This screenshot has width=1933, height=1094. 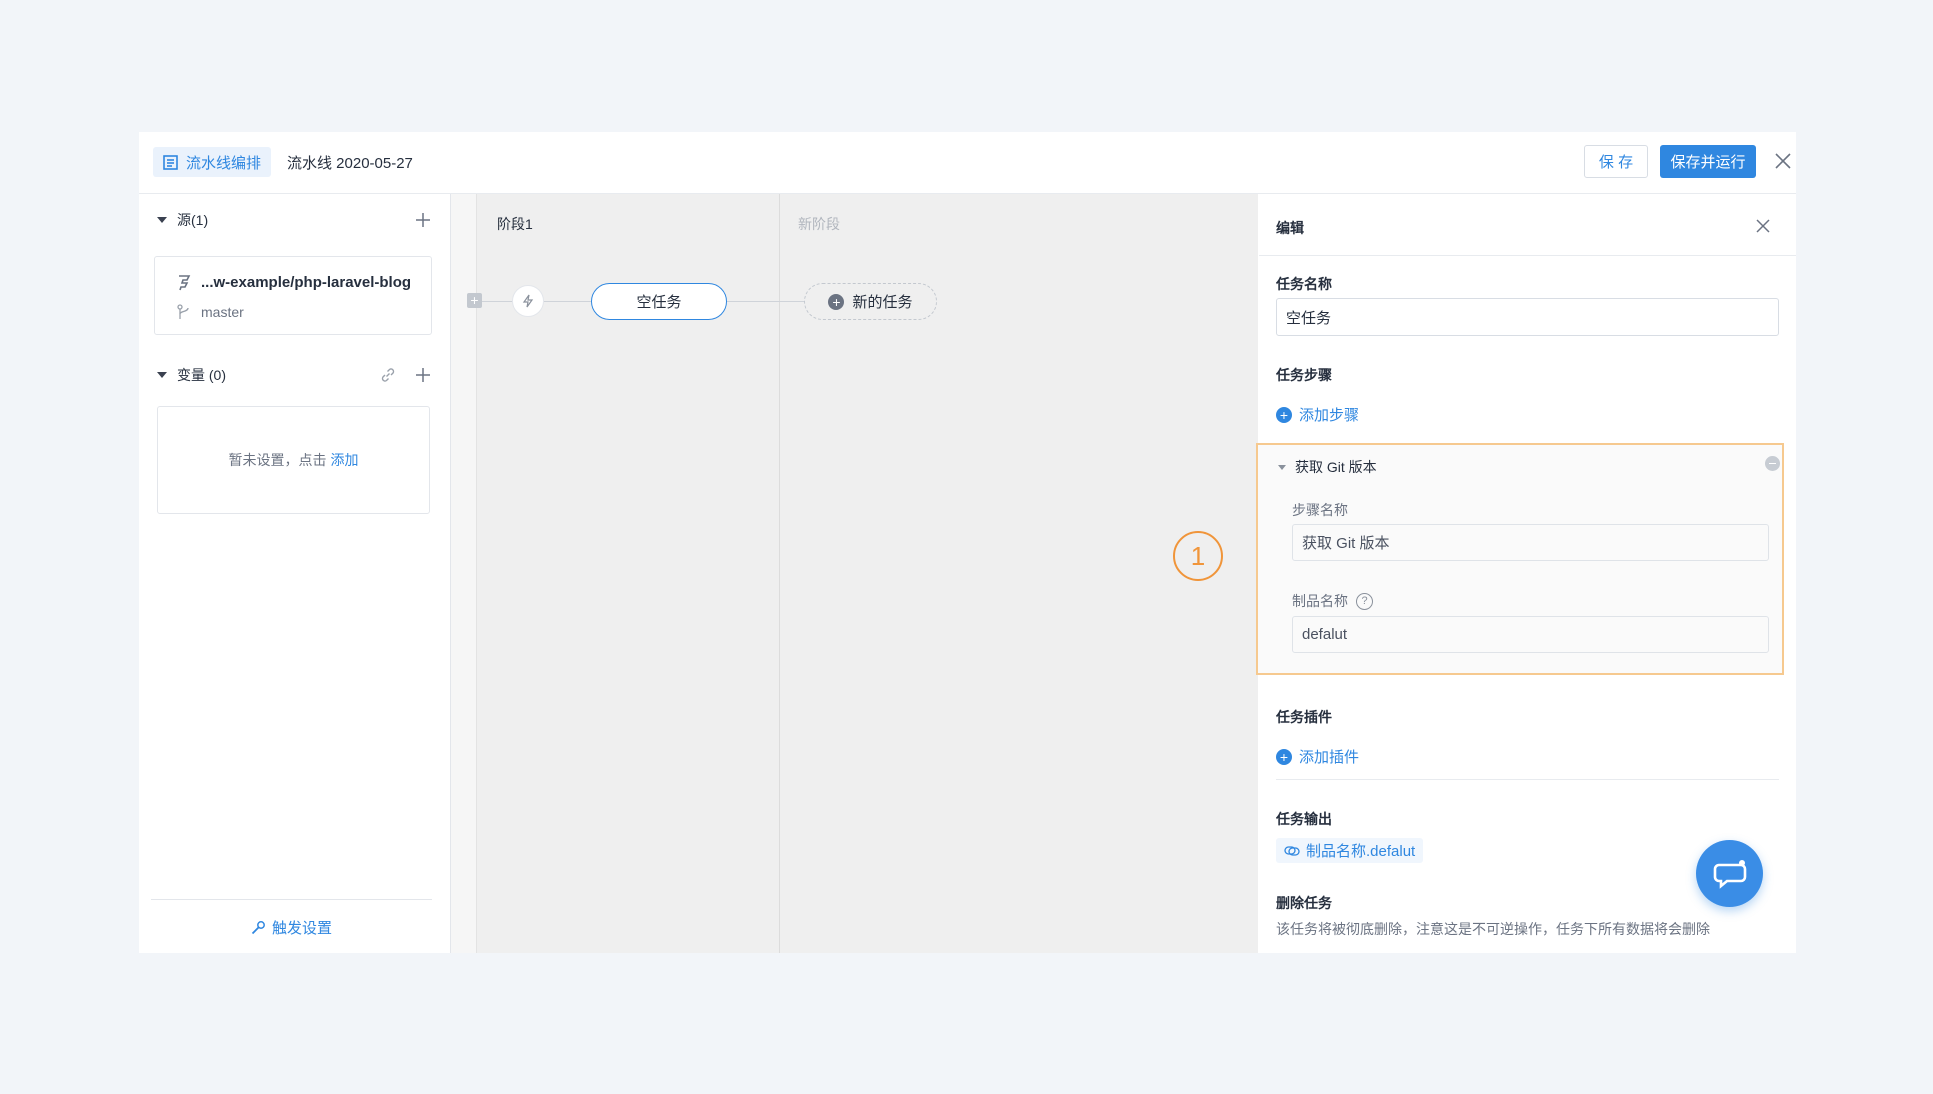 What do you see at coordinates (659, 301) in the screenshot?
I see `task-node: 空任务` at bounding box center [659, 301].